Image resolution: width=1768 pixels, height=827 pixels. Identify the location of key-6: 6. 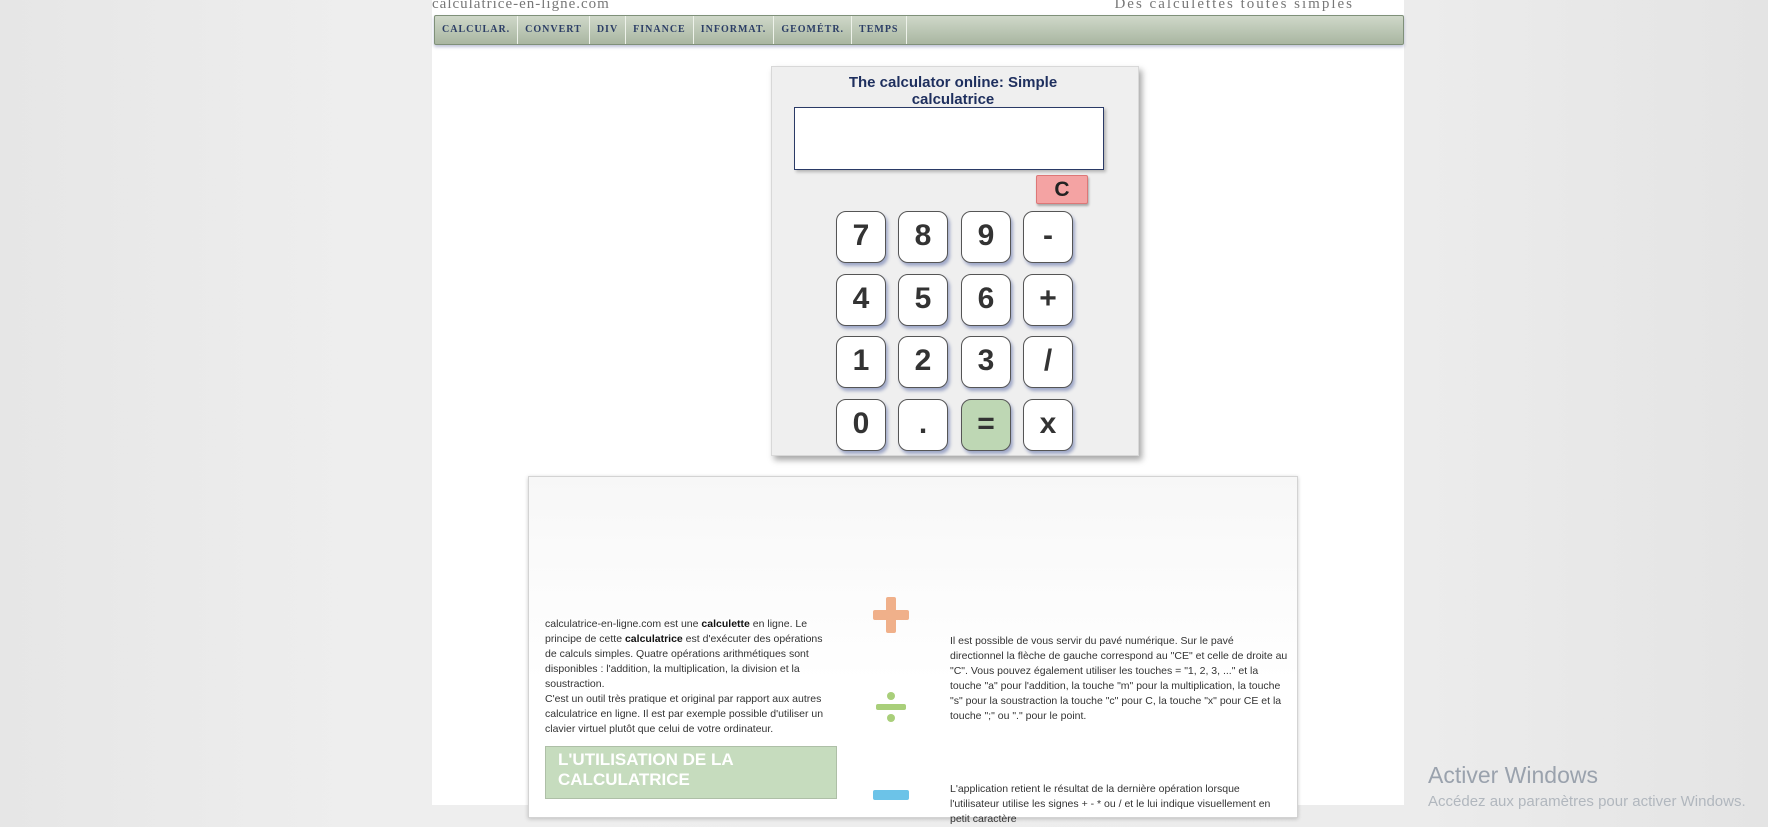
(986, 300).